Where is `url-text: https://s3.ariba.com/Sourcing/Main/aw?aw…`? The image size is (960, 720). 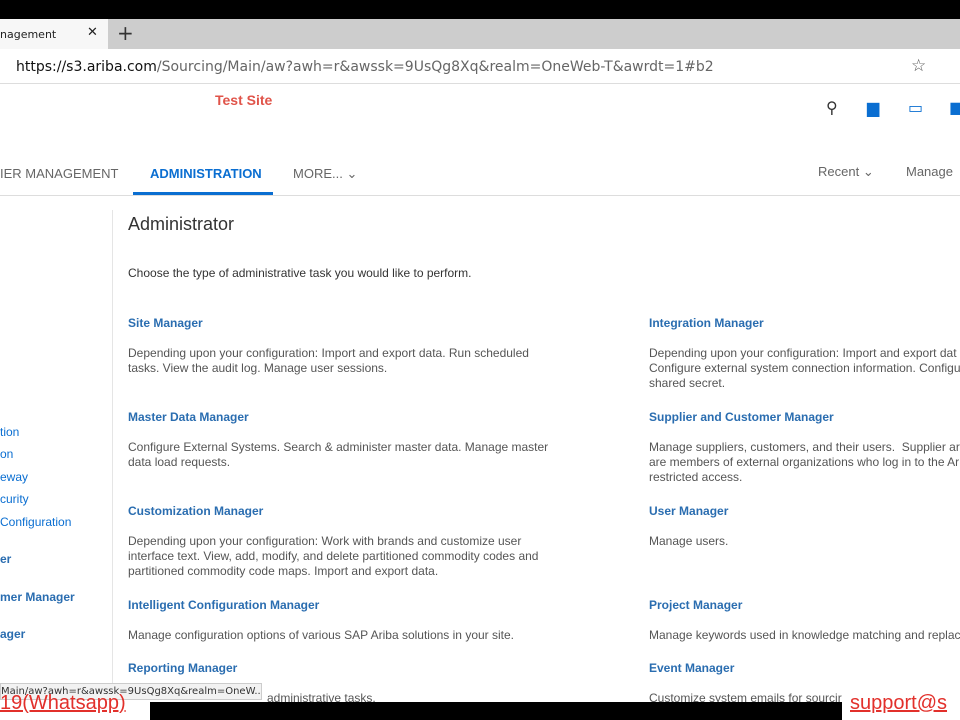
url-text: https://s3.ariba.com/Sourcing/Main/aw?aw… is located at coordinates (365, 67).